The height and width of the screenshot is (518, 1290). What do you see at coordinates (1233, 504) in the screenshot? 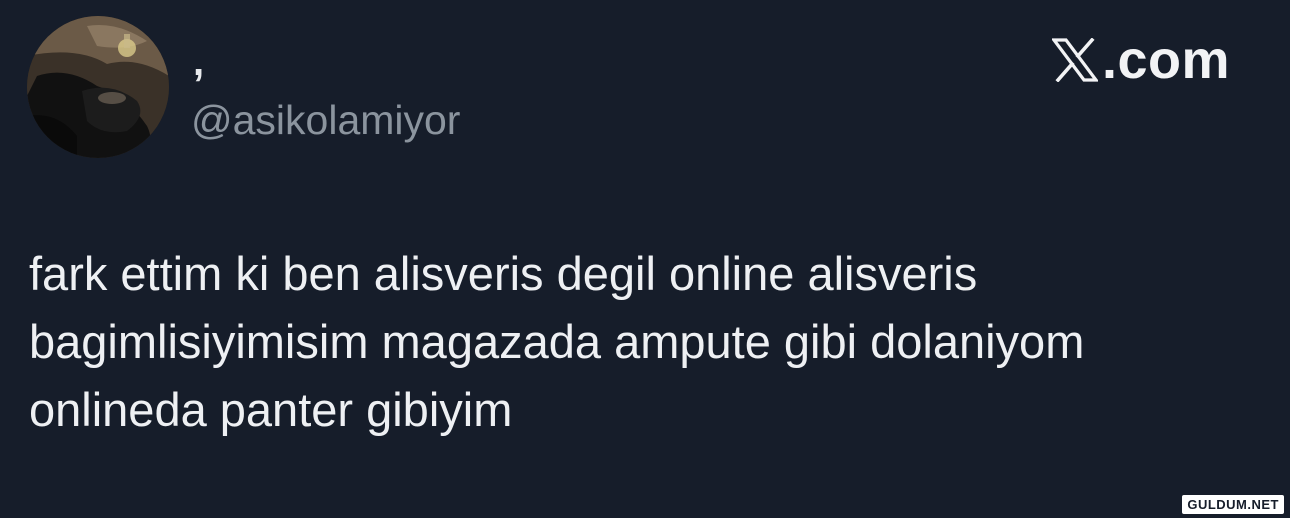
I see `watermark: GULDUM.NET` at bounding box center [1233, 504].